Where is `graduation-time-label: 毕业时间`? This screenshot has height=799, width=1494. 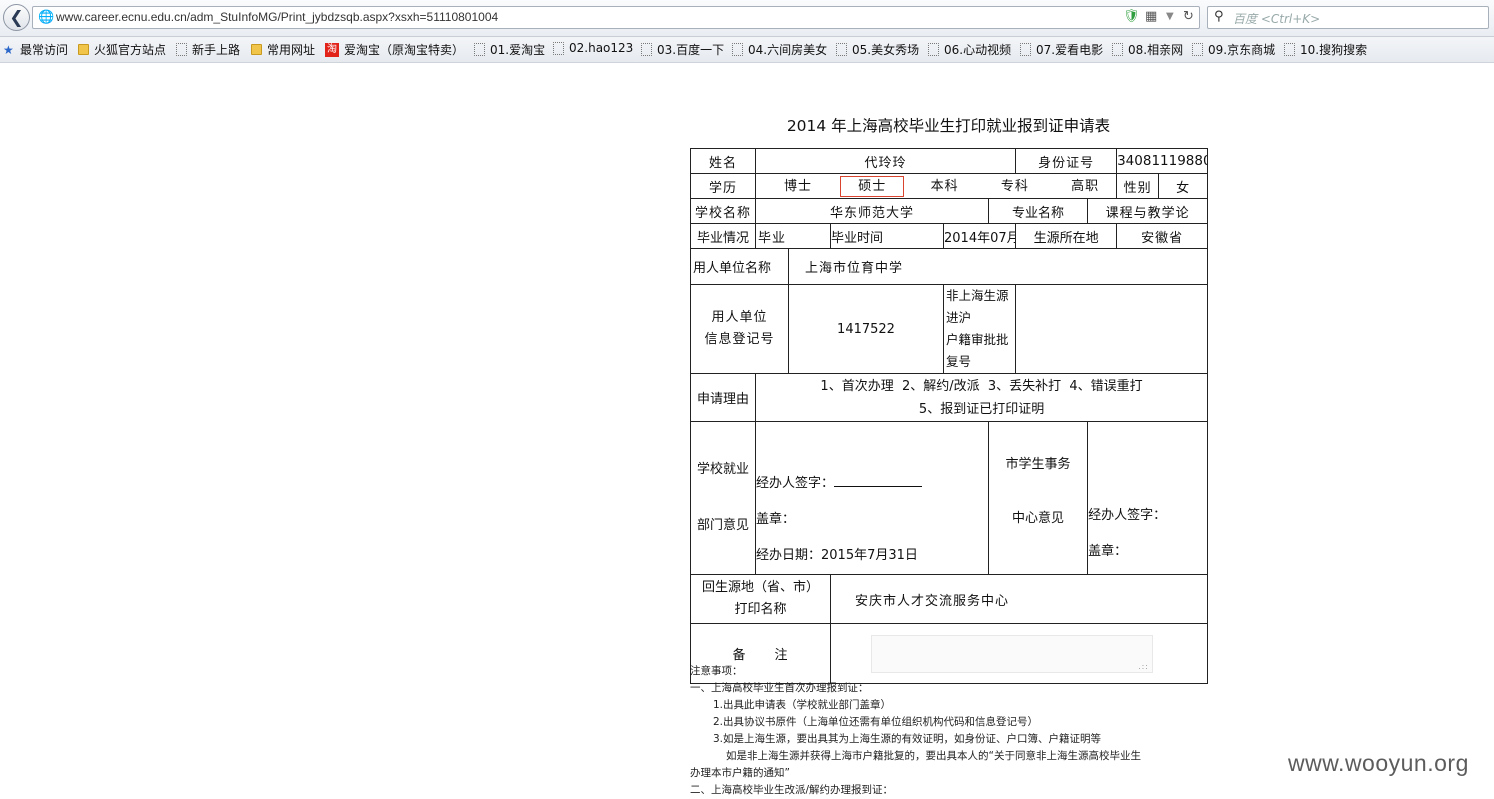 graduation-time-label: 毕业时间 is located at coordinates (887, 236).